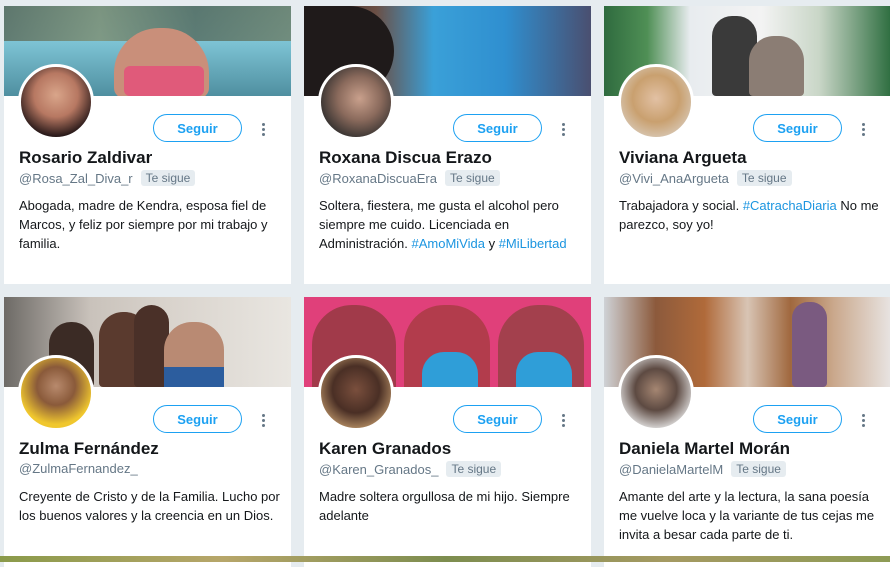 The height and width of the screenshot is (567, 890). I want to click on handle-row: @ZulmaFernandez_, so click(78, 468).